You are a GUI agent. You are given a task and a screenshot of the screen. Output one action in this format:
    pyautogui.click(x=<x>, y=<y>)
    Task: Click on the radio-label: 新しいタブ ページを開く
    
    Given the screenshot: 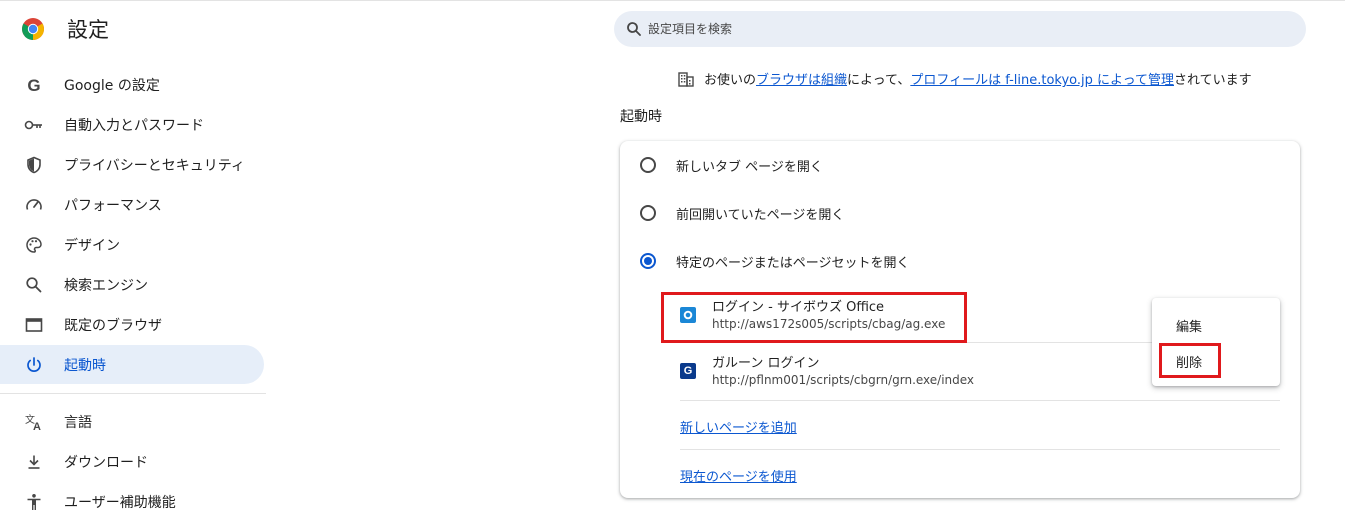 What is the action you would take?
    pyautogui.click(x=749, y=167)
    